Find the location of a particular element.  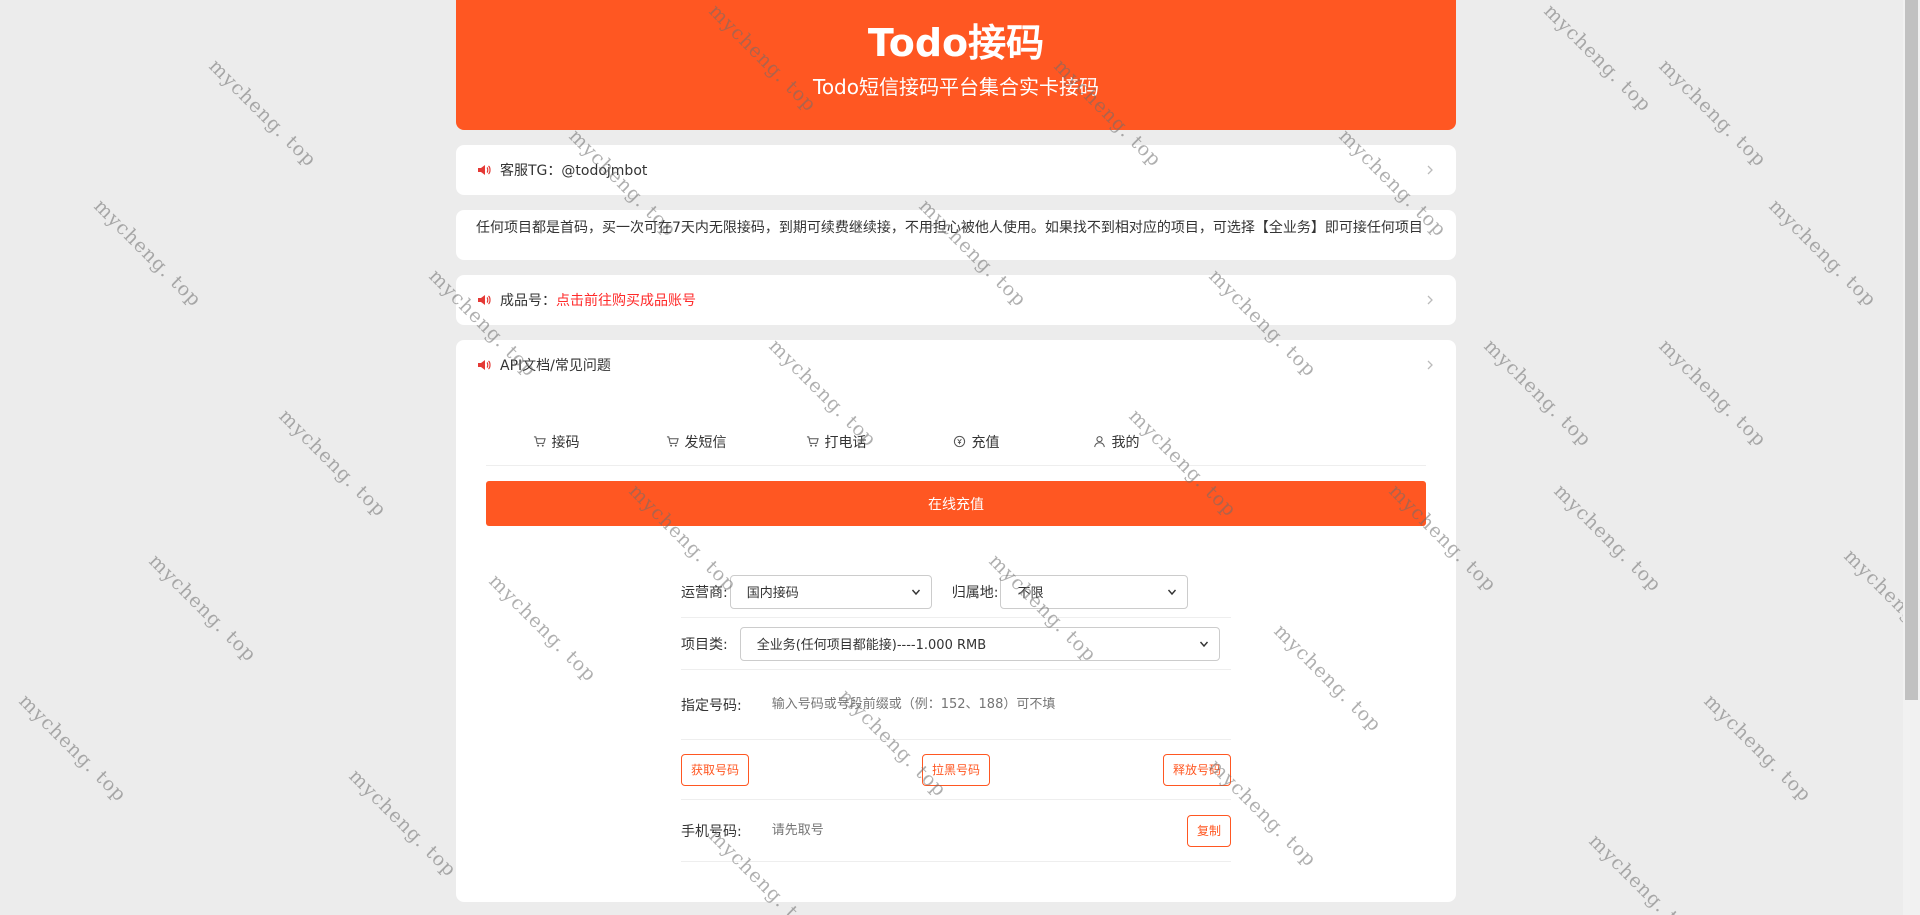

scrollbar-thumb is located at coordinates (1911, 350).